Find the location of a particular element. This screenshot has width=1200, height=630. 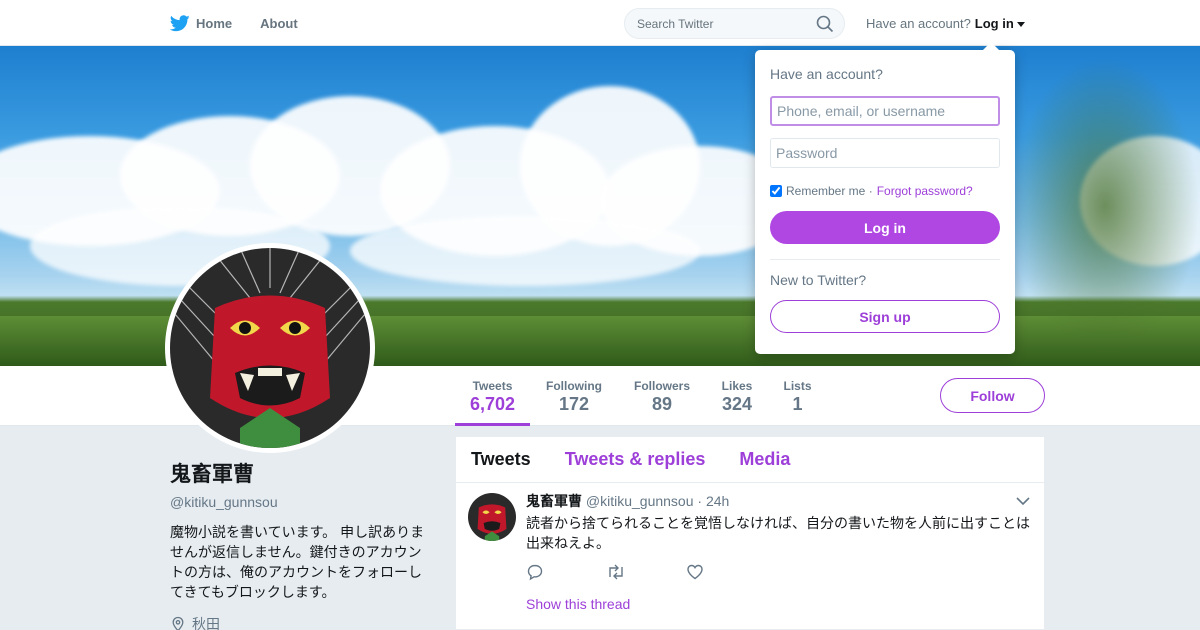

location-pin-icon is located at coordinates (178, 623).